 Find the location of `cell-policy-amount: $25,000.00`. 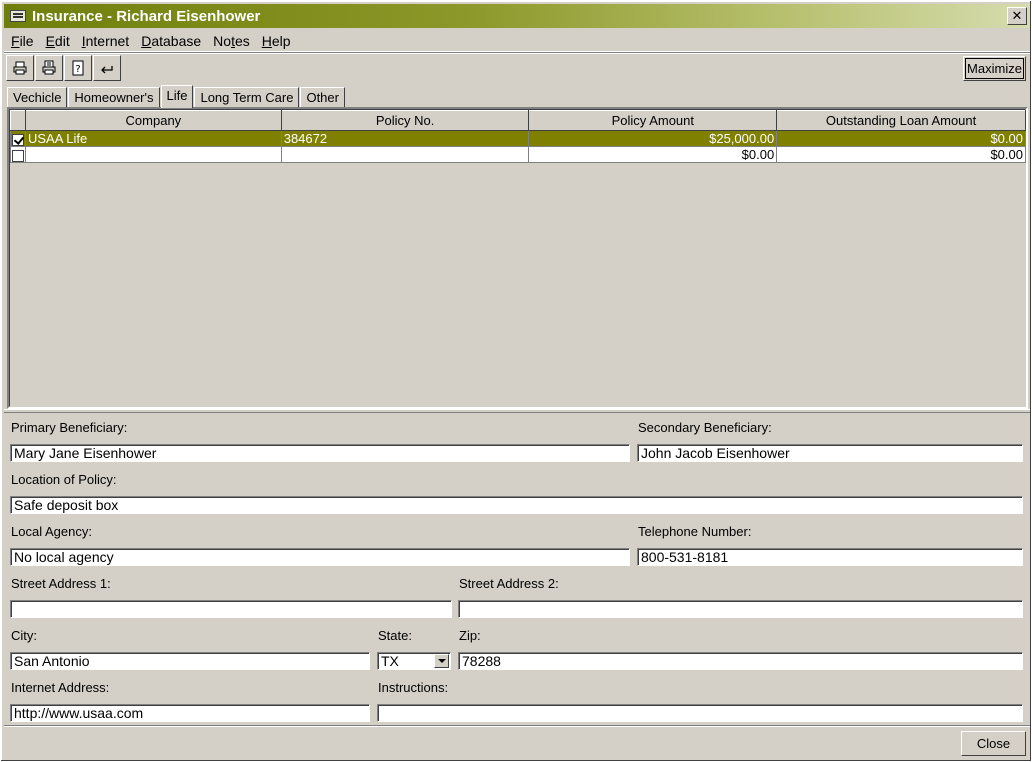

cell-policy-amount: $25,000.00 is located at coordinates (653, 138).